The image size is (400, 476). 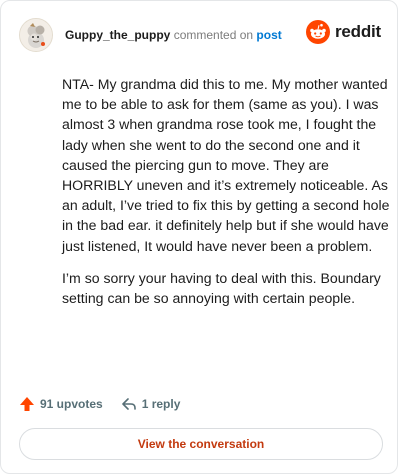 What do you see at coordinates (213, 35) in the screenshot?
I see `action-text: commented on` at bounding box center [213, 35].